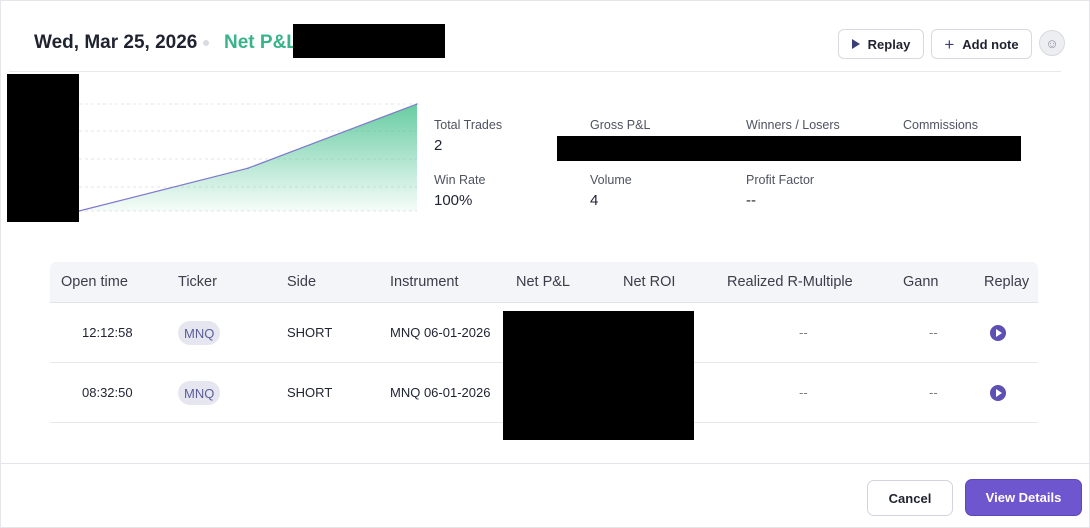 This screenshot has width=1090, height=528. I want to click on stats-values-redacted, so click(789, 148).